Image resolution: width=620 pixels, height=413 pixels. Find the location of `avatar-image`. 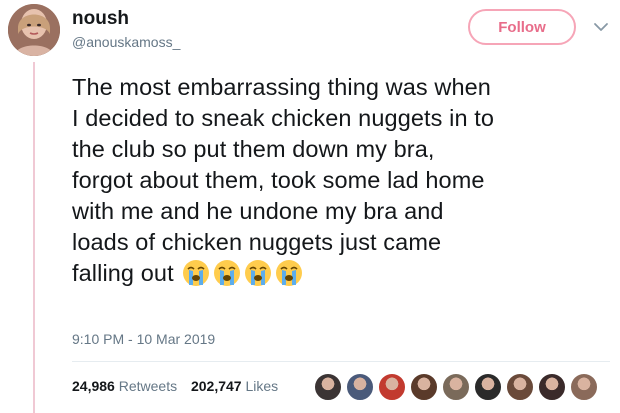

avatar-image is located at coordinates (34, 30).